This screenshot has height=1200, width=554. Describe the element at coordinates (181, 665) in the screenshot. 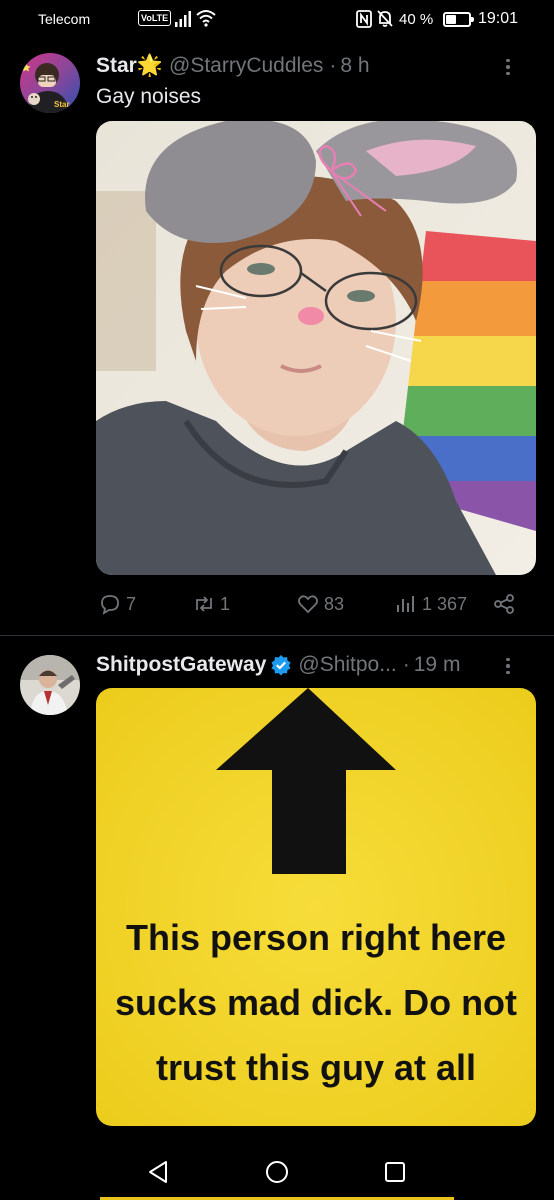

I see `display-name: ShitpostGateway` at that location.